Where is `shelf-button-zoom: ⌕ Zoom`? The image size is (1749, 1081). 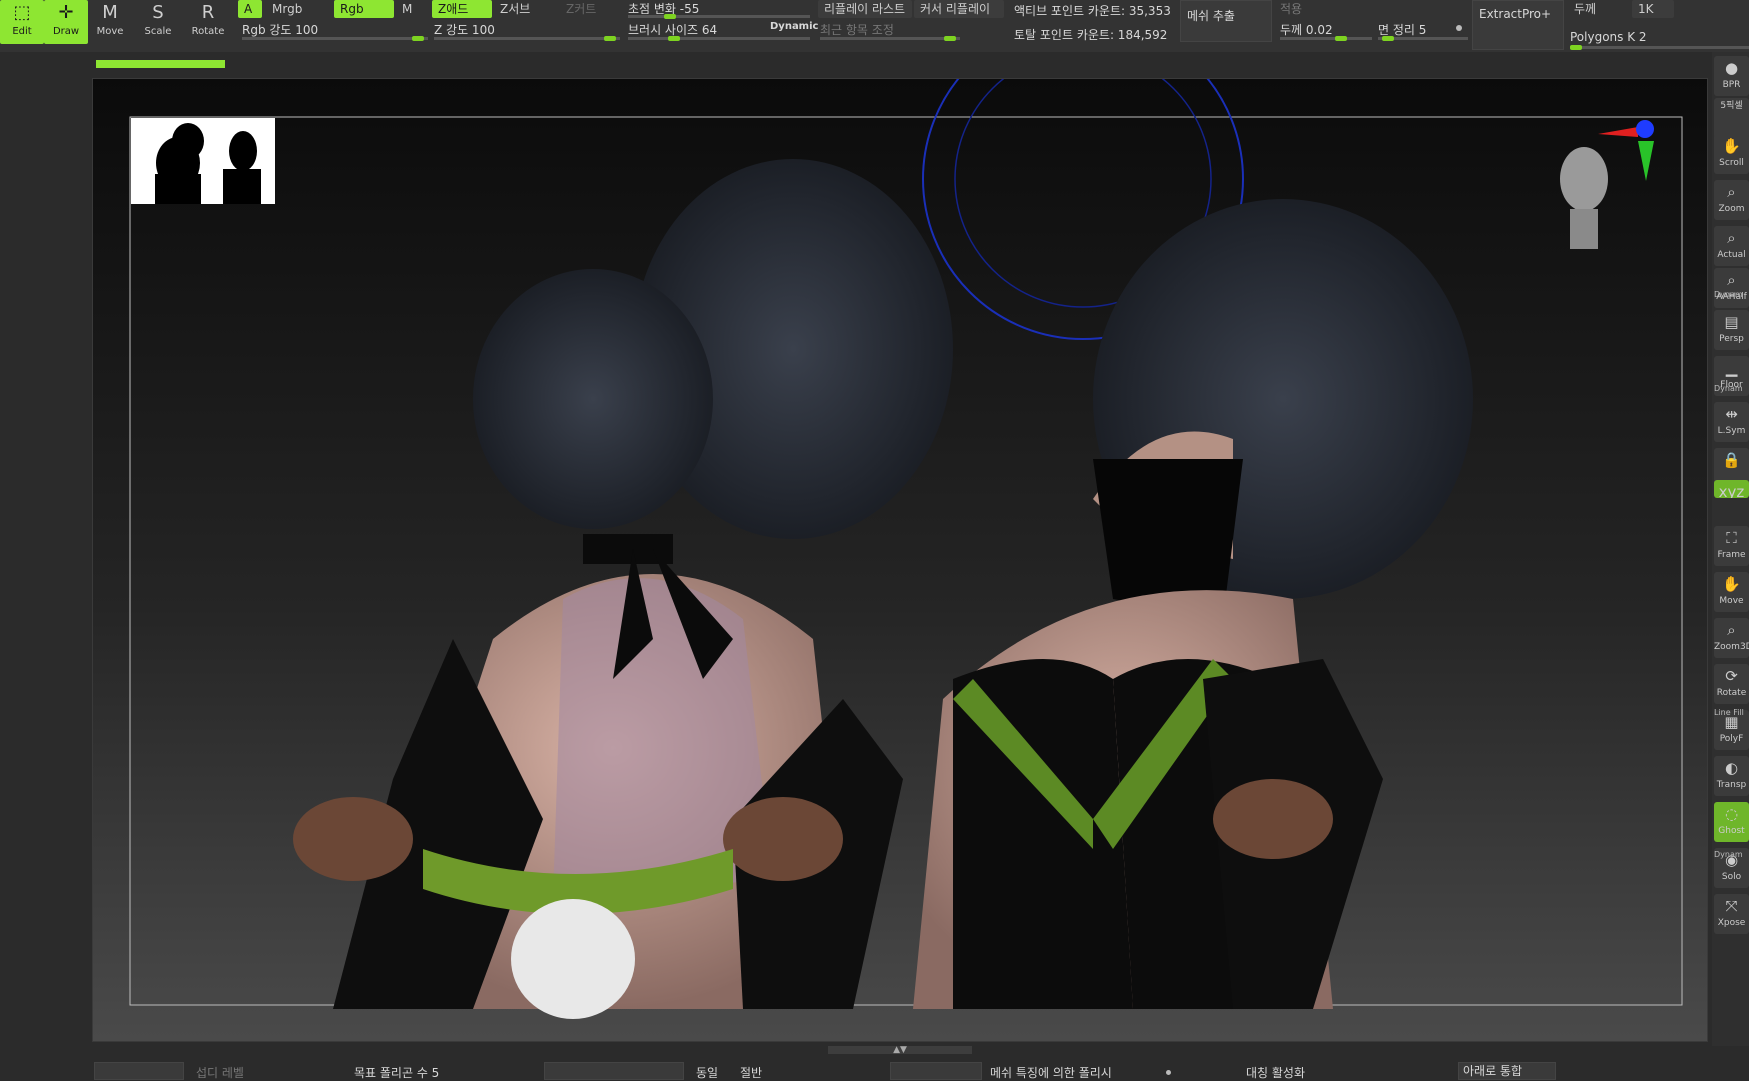
shelf-button-zoom: ⌕ Zoom is located at coordinates (1731, 200).